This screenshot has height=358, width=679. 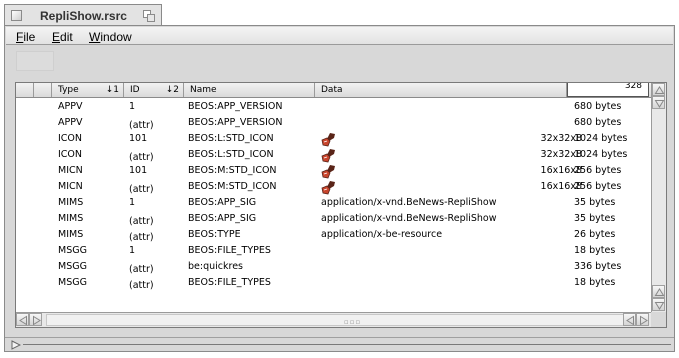 What do you see at coordinates (249, 90) in the screenshot?
I see `column-name: Name` at bounding box center [249, 90].